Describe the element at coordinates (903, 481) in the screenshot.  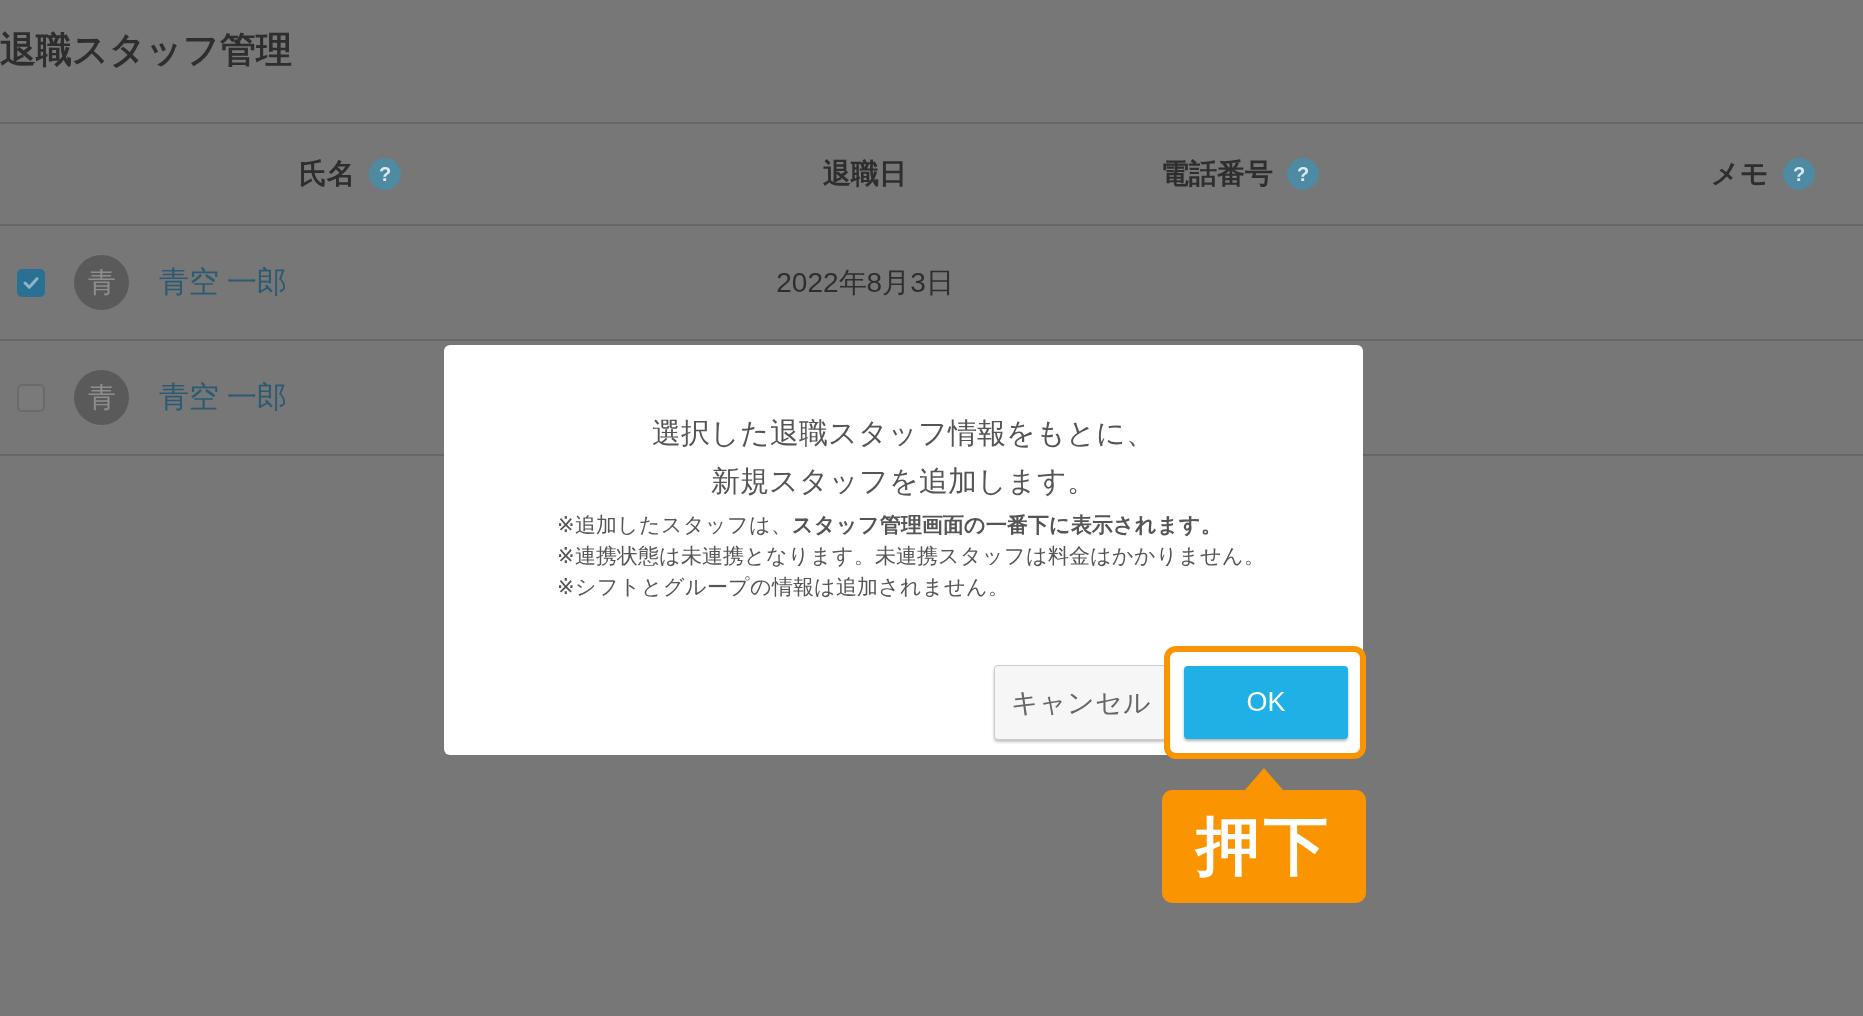
I see `dialog-message: 新規スタッフを追加します。` at that location.